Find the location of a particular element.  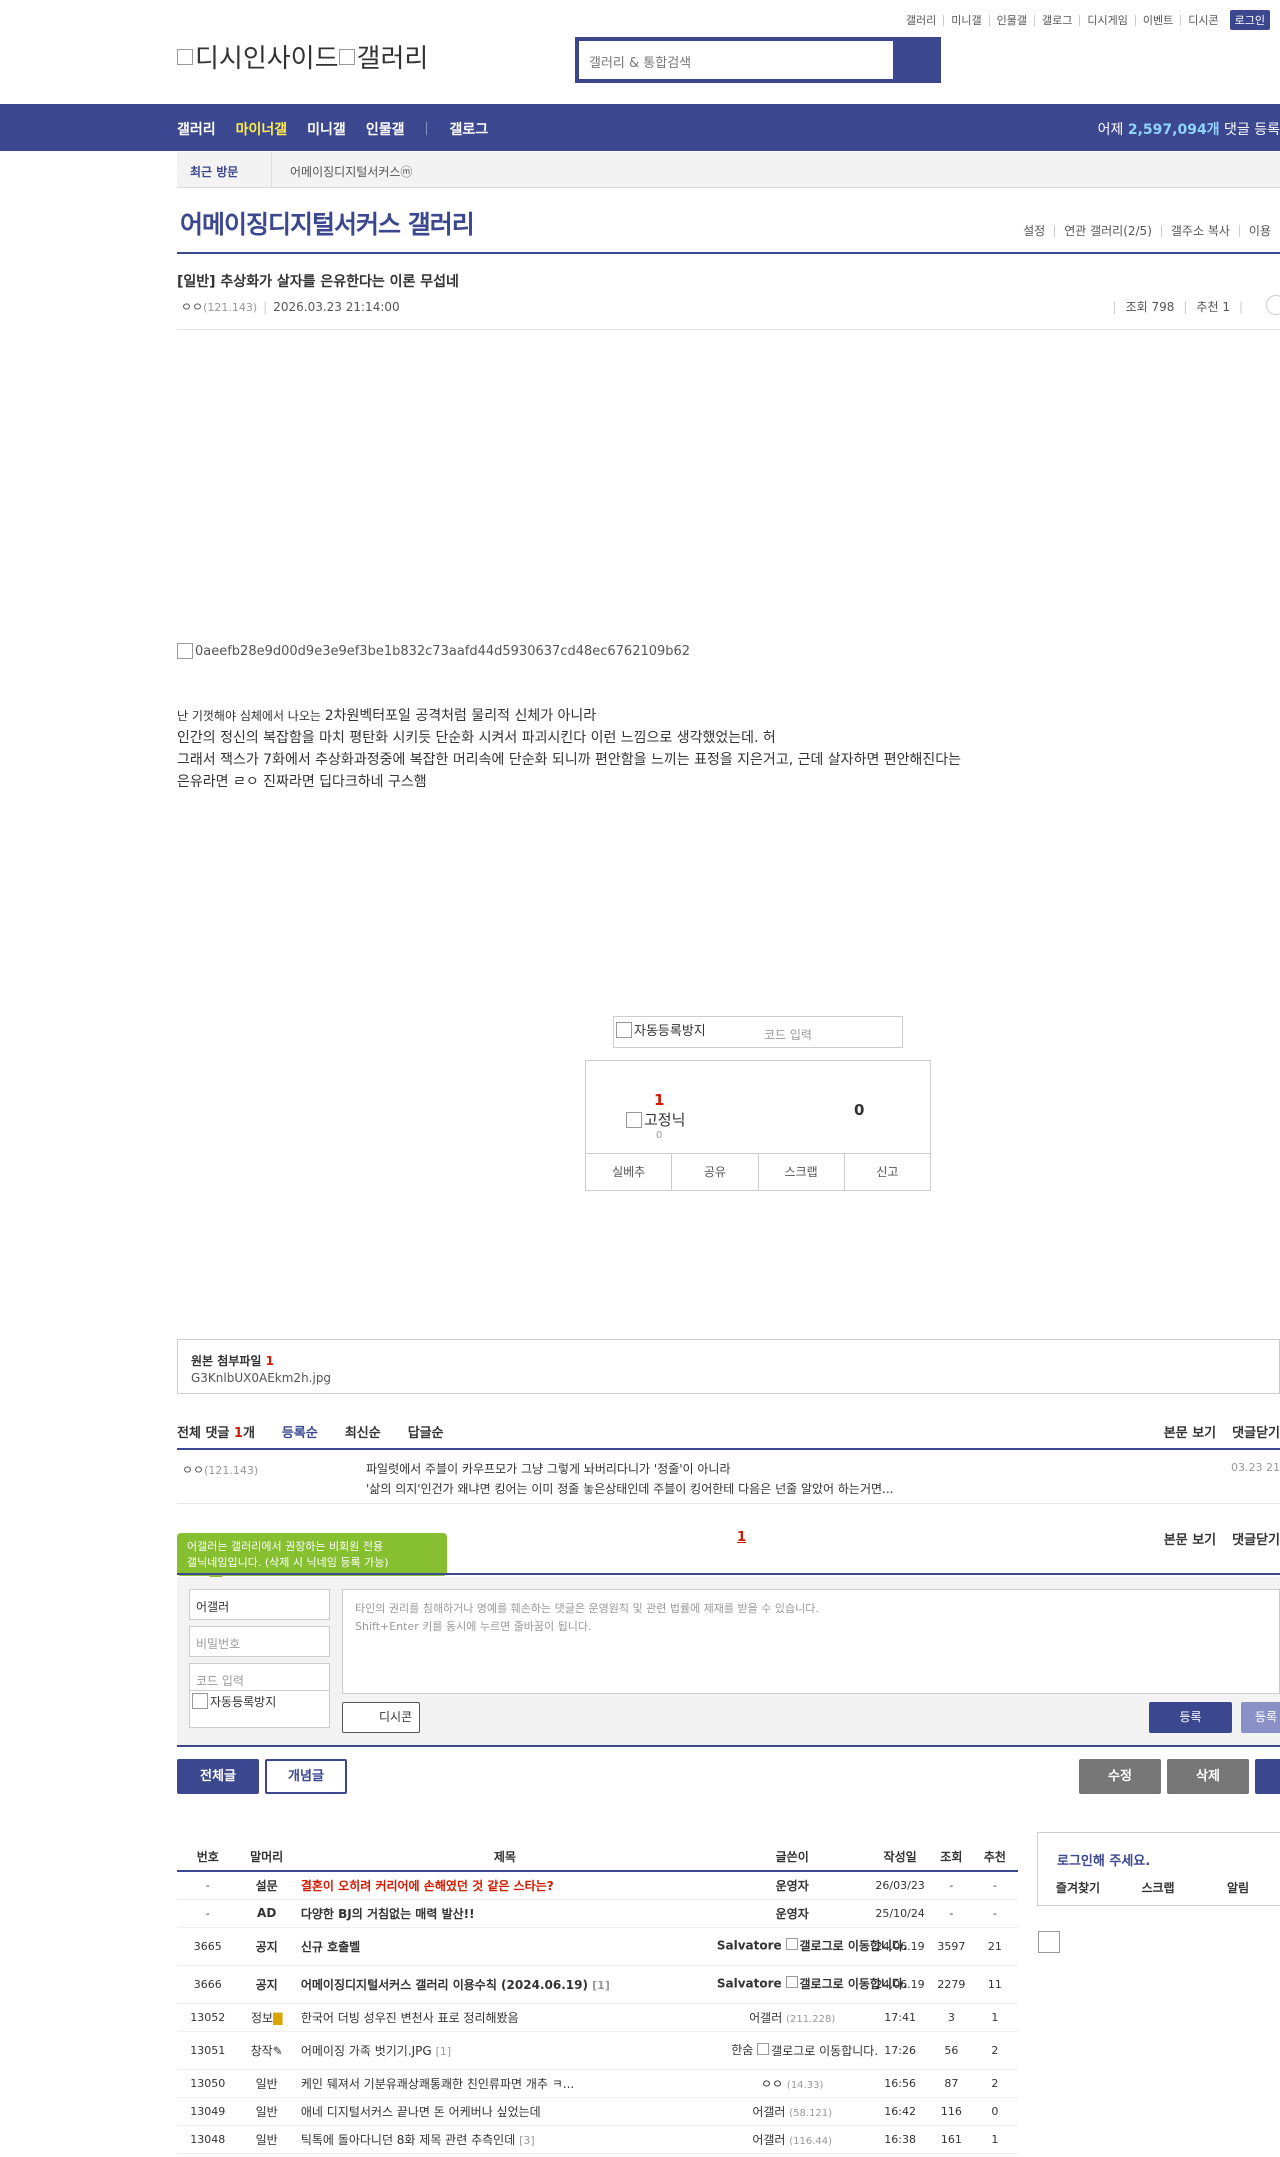

scrap-button: 스크랩 is located at coordinates (800, 1172).